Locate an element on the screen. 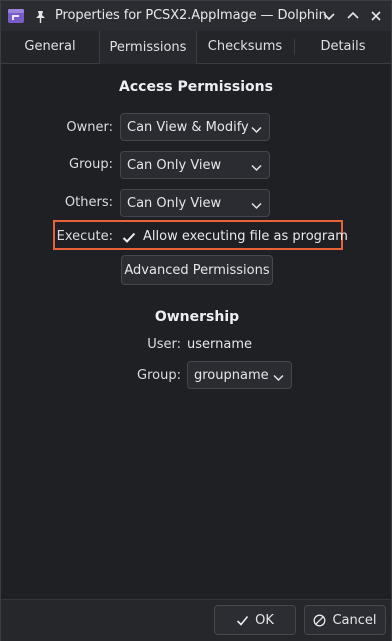 This screenshot has width=392, height=641. ok-button: OK is located at coordinates (255, 620).